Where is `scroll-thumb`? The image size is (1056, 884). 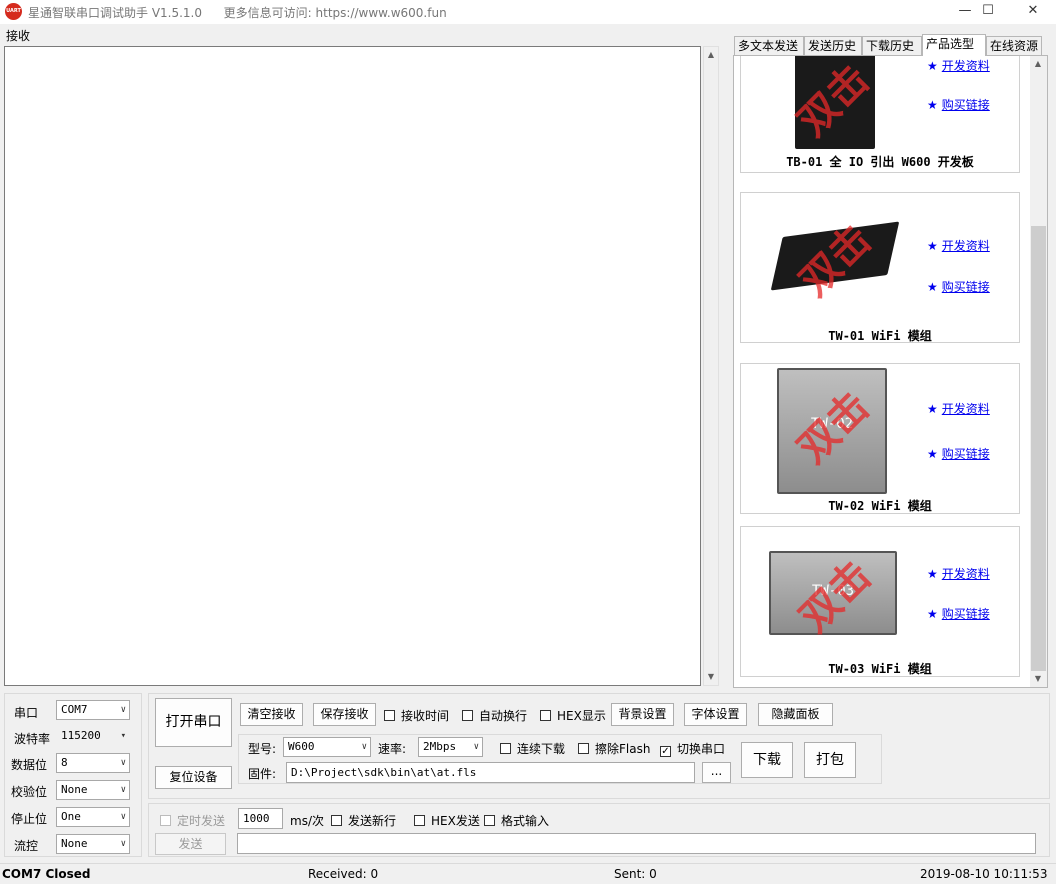
scroll-thumb is located at coordinates (1038, 448).